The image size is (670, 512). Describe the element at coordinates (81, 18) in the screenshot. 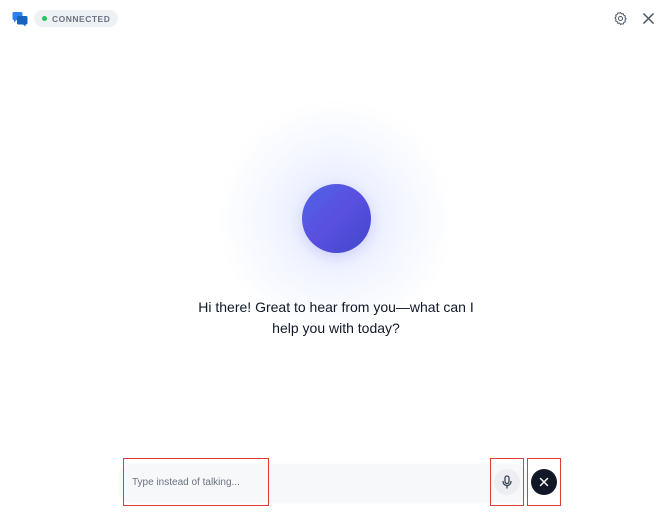

I see `status-label: CONNECTED` at that location.